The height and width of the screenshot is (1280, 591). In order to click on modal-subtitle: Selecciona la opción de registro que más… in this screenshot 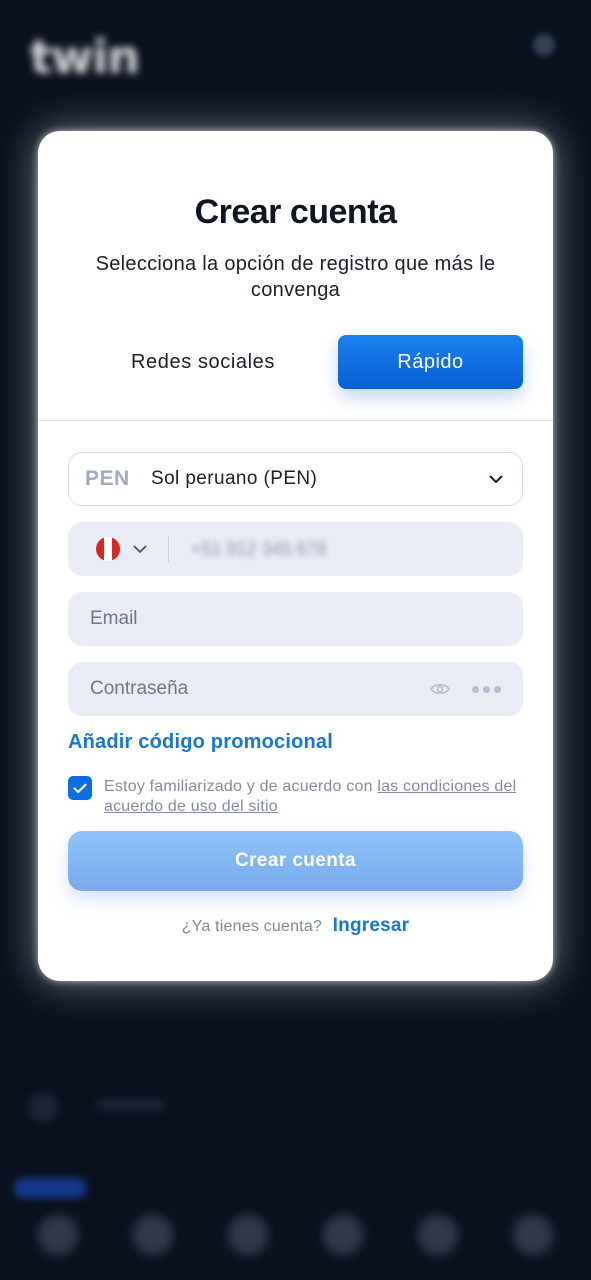, I will do `click(295, 277)`.